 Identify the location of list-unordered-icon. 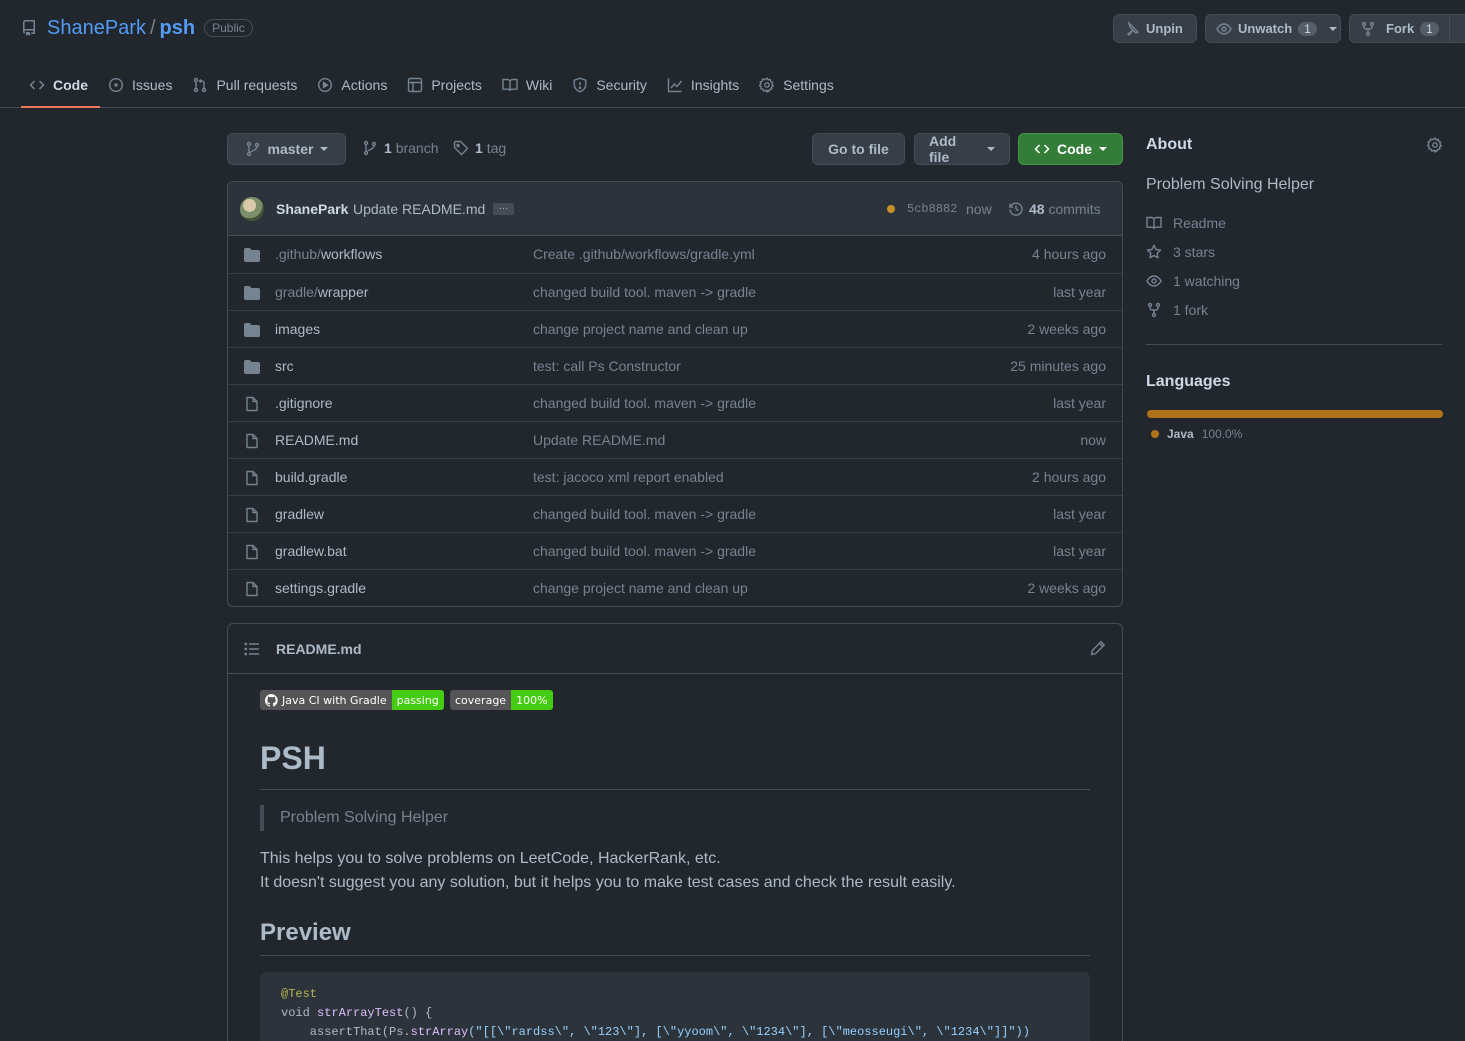
(252, 649).